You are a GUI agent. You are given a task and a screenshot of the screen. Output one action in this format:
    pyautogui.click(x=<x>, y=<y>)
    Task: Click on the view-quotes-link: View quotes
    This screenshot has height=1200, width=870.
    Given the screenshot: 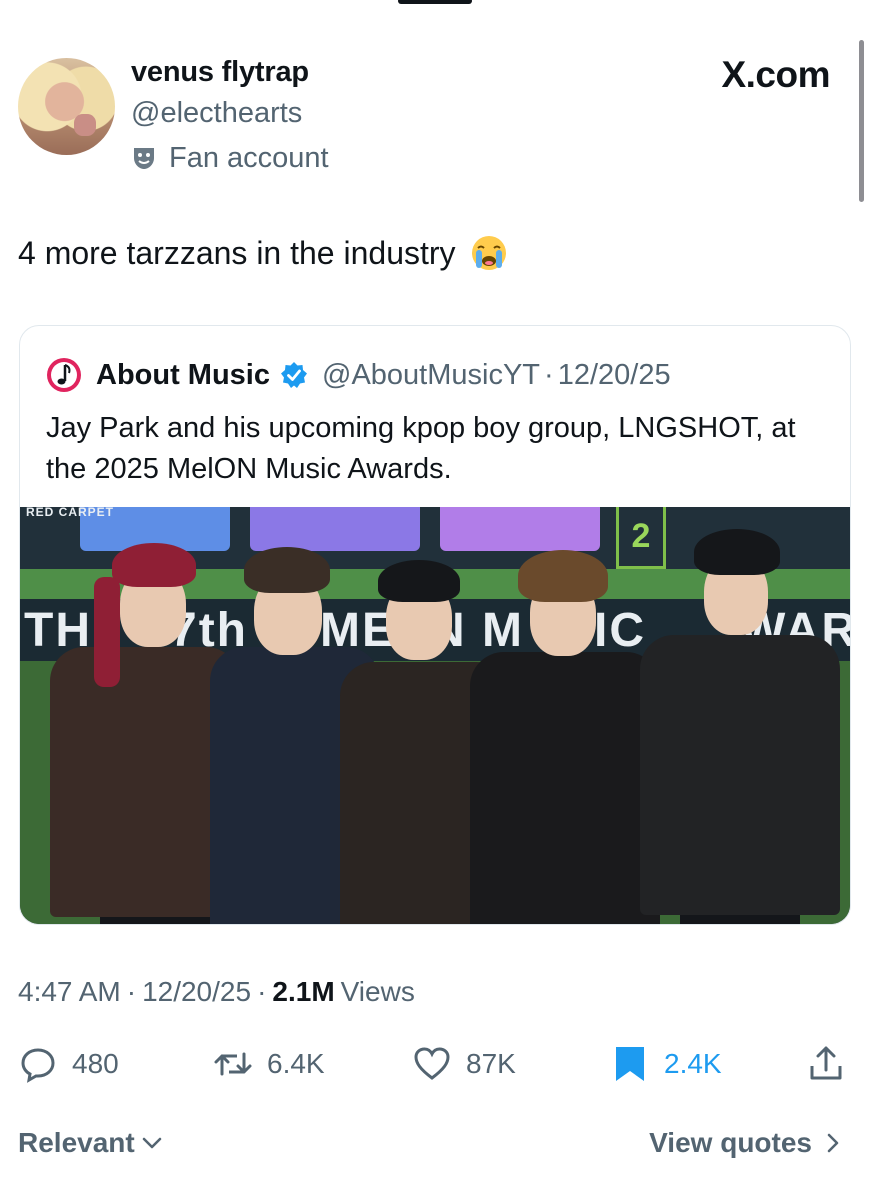 What is the action you would take?
    pyautogui.click(x=746, y=1143)
    